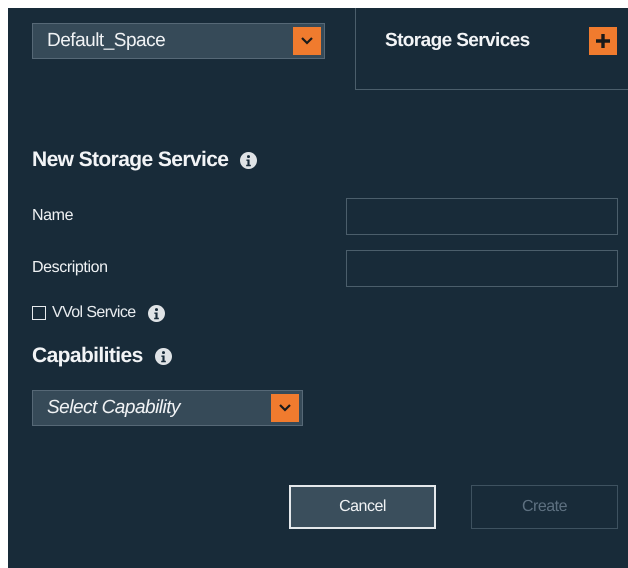 This screenshot has width=628, height=568. What do you see at coordinates (130, 160) in the screenshot?
I see `section-heading: New Storage Service` at bounding box center [130, 160].